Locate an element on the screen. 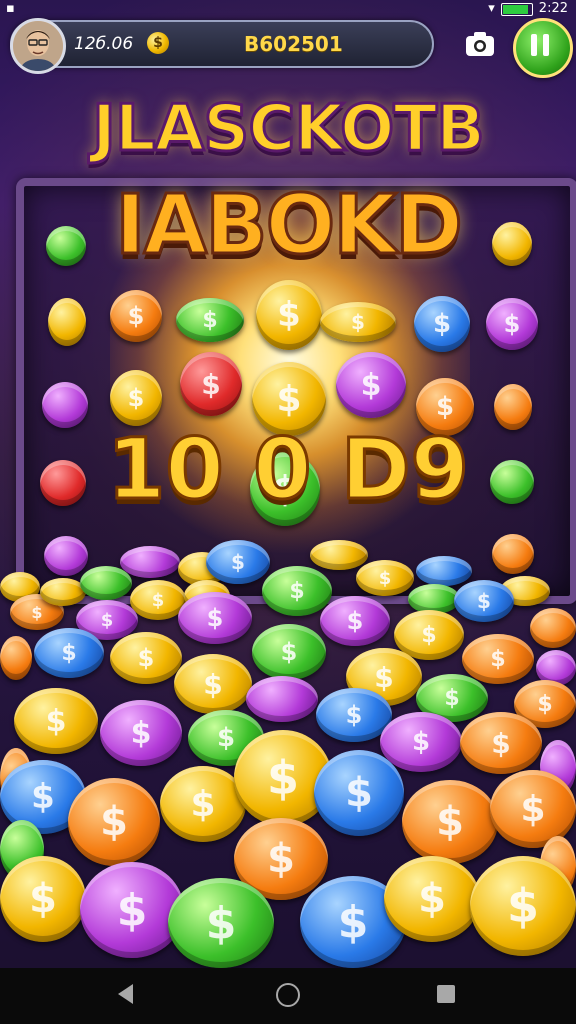  coin-balance: B602501 is located at coordinates (293, 44).